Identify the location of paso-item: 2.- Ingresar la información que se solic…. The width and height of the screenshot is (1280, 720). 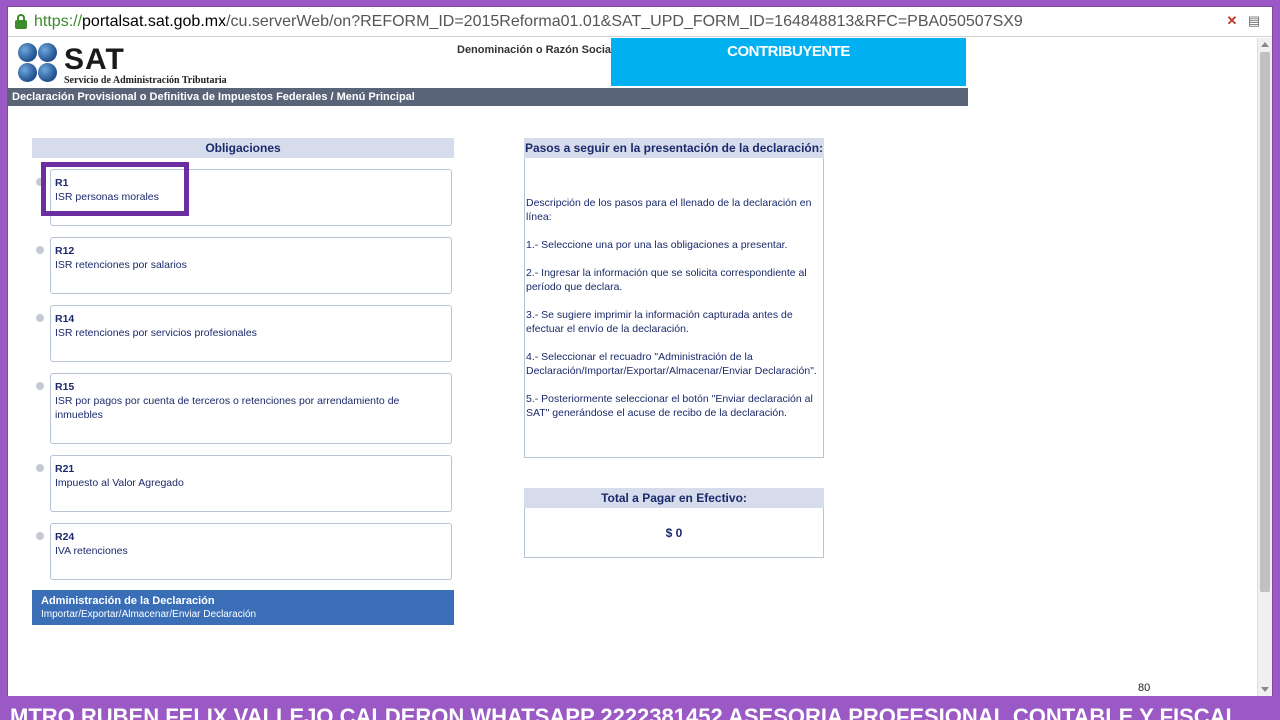
(666, 280).